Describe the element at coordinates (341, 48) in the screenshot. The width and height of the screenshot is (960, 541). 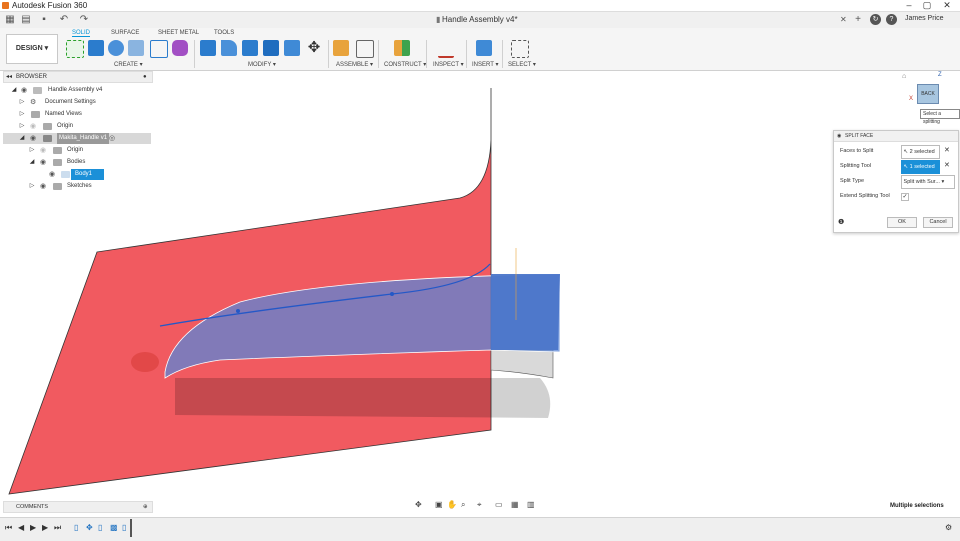
I see `new-component-icon` at that location.